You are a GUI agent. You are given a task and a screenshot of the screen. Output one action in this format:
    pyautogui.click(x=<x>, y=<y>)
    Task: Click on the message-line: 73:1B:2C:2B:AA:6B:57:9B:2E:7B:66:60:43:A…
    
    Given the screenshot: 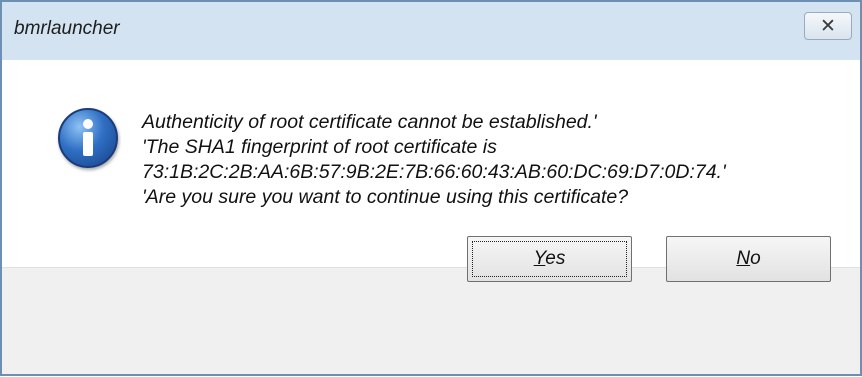 What is the action you would take?
    pyautogui.click(x=434, y=172)
    